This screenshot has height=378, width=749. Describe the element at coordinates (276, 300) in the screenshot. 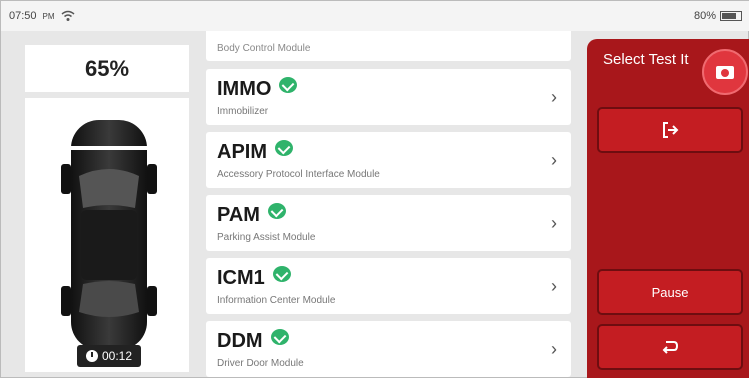

I see `module-description: Information Center Module` at that location.